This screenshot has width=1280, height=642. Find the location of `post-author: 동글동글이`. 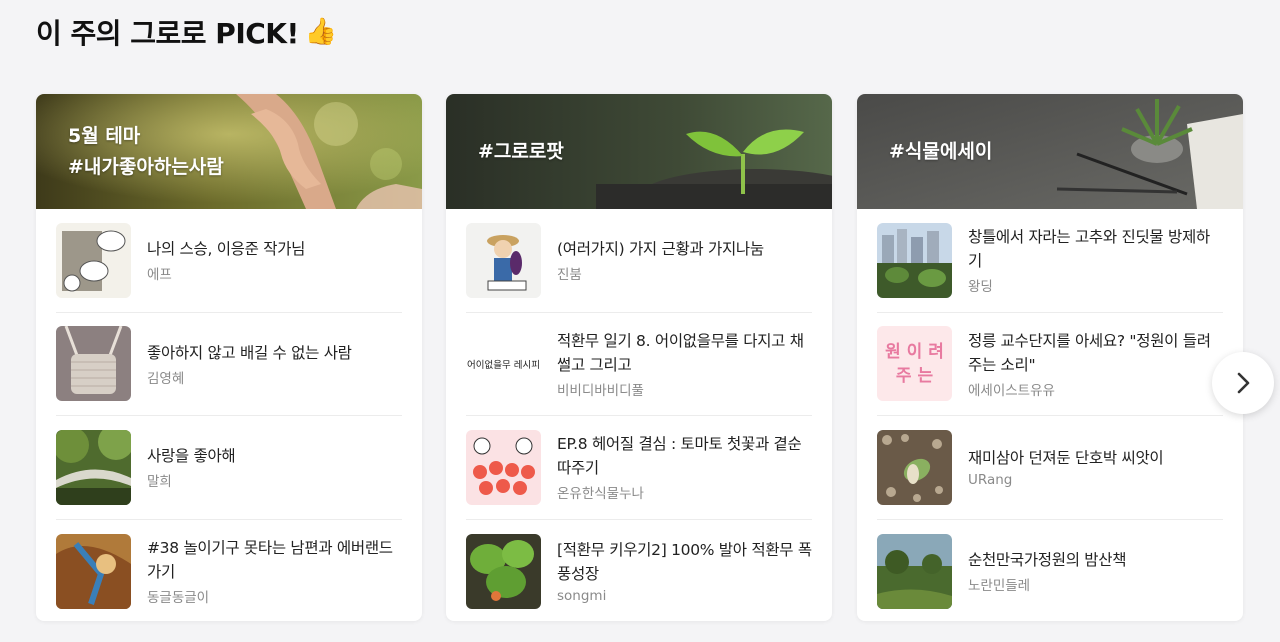

post-author: 동글동글이 is located at coordinates (178, 598).